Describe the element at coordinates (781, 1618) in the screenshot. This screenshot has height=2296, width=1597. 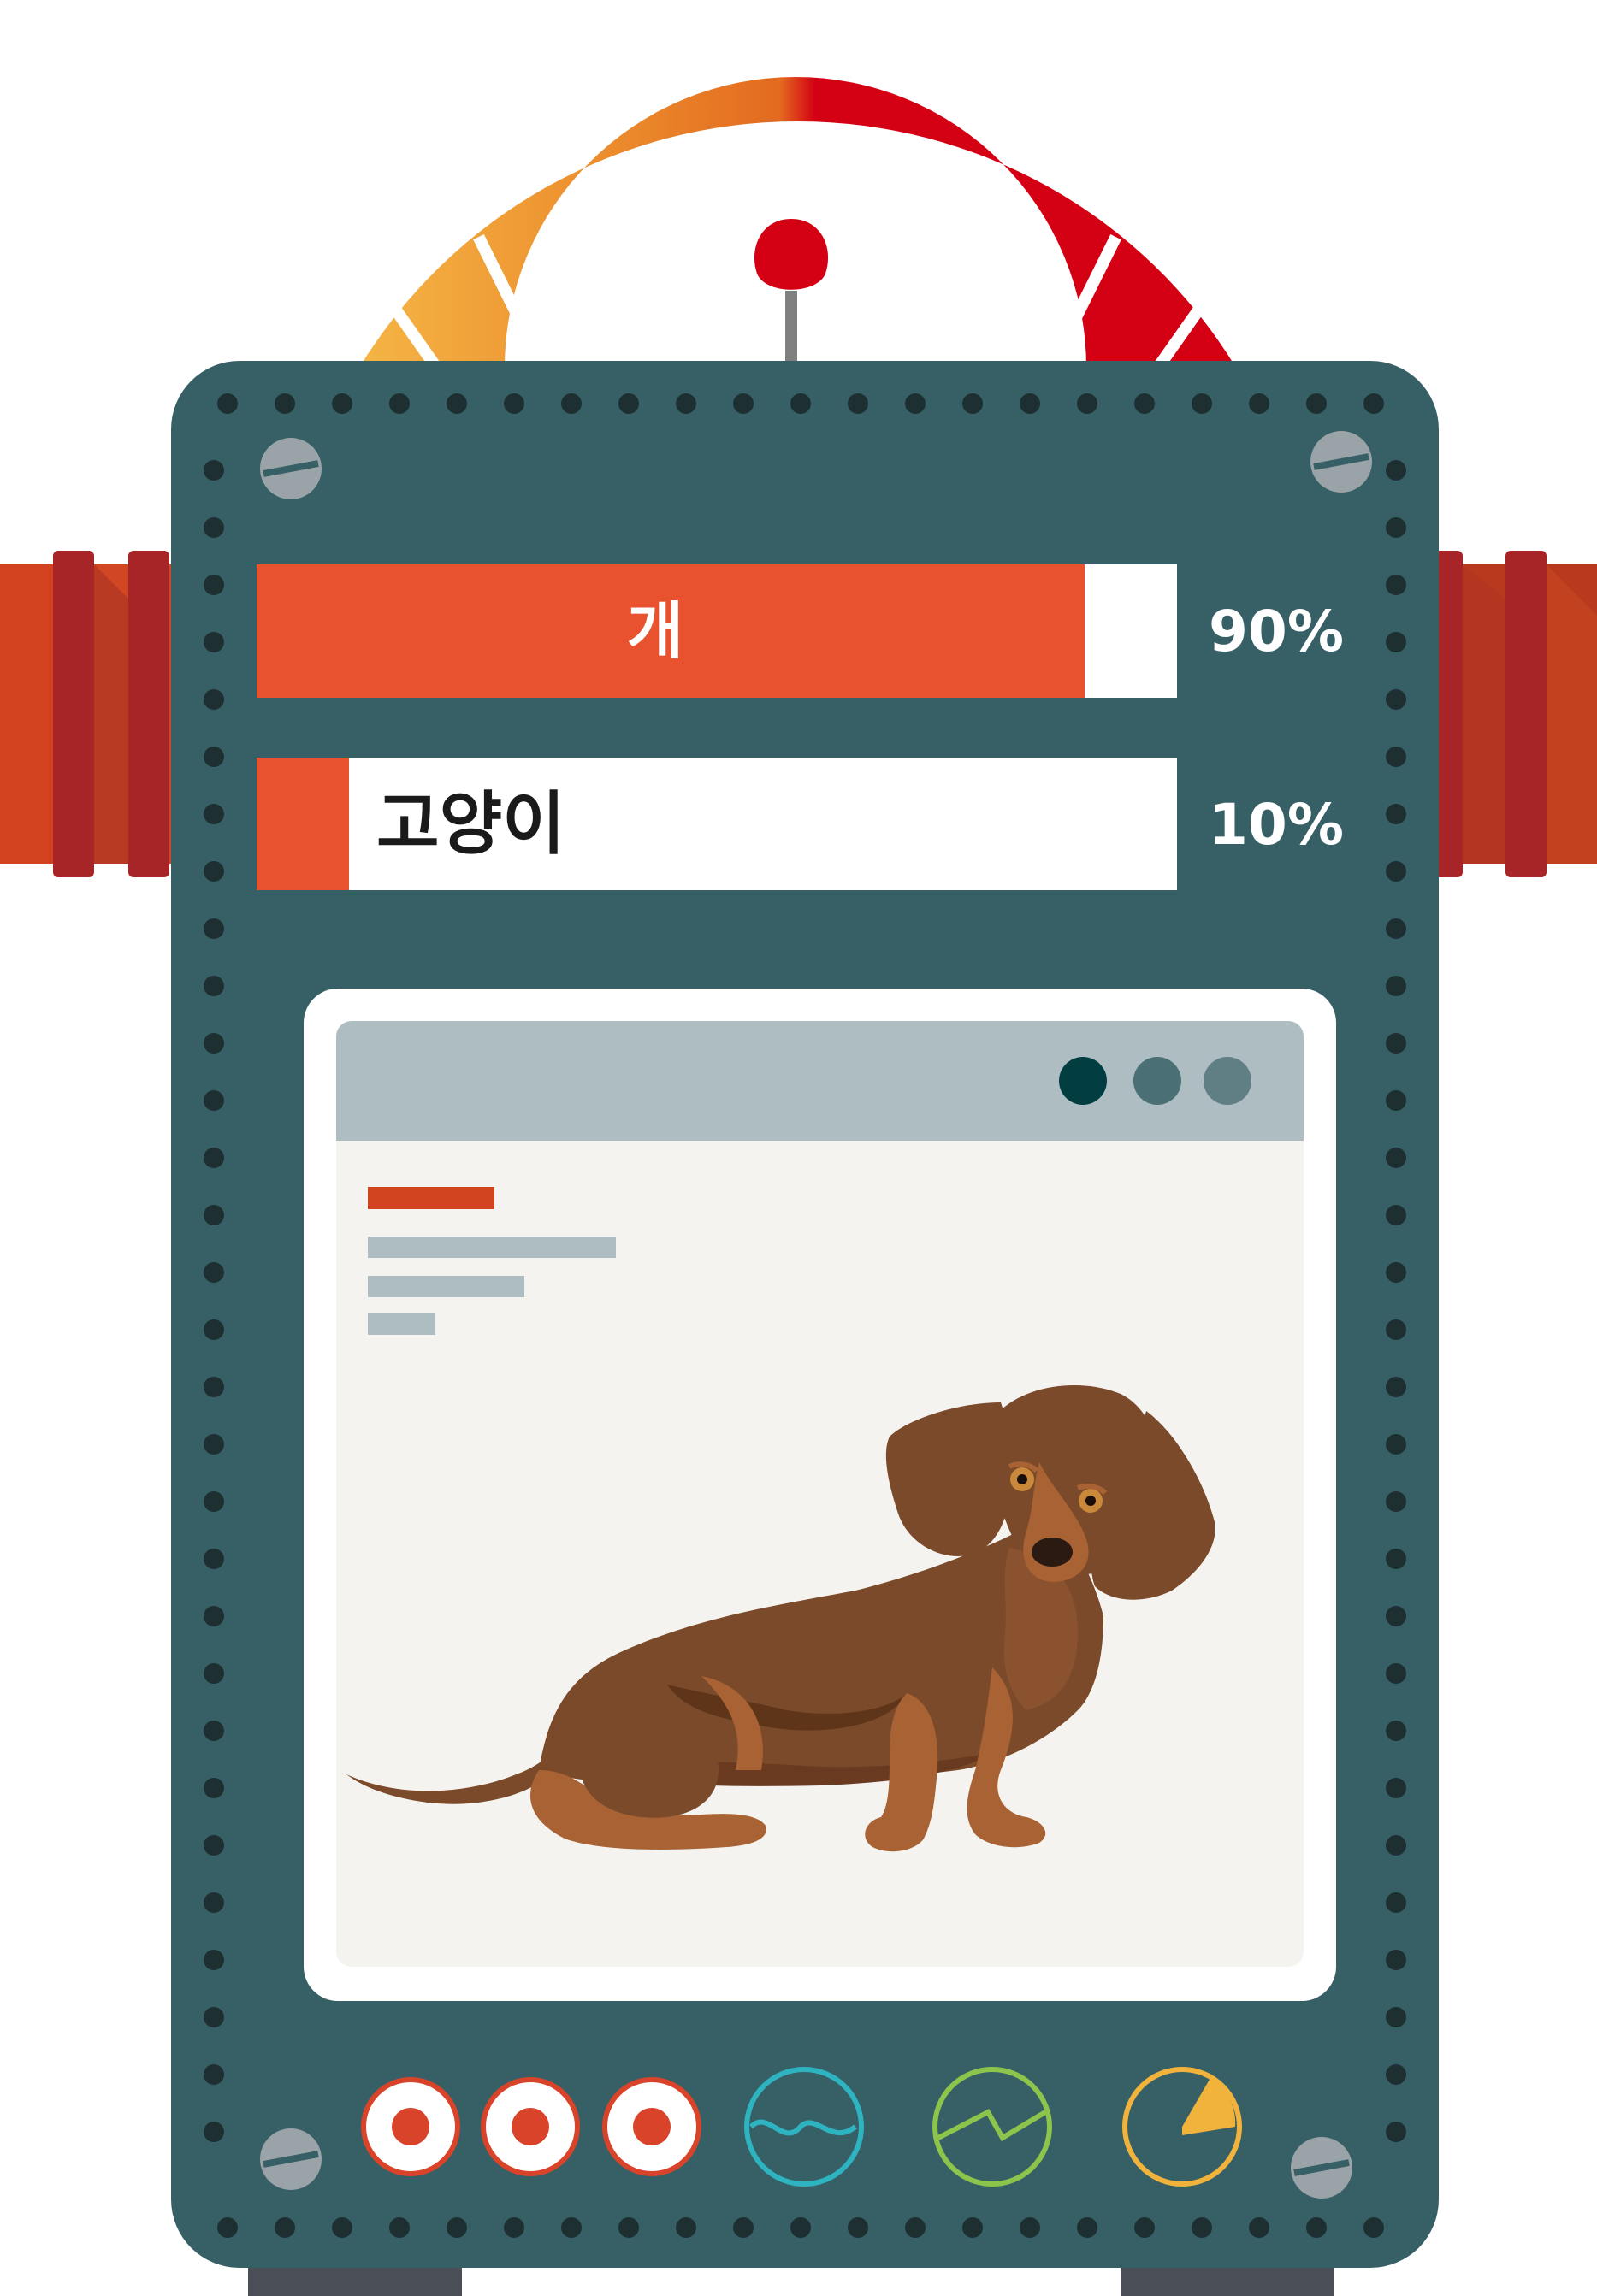
I see `dachshund-image` at that location.